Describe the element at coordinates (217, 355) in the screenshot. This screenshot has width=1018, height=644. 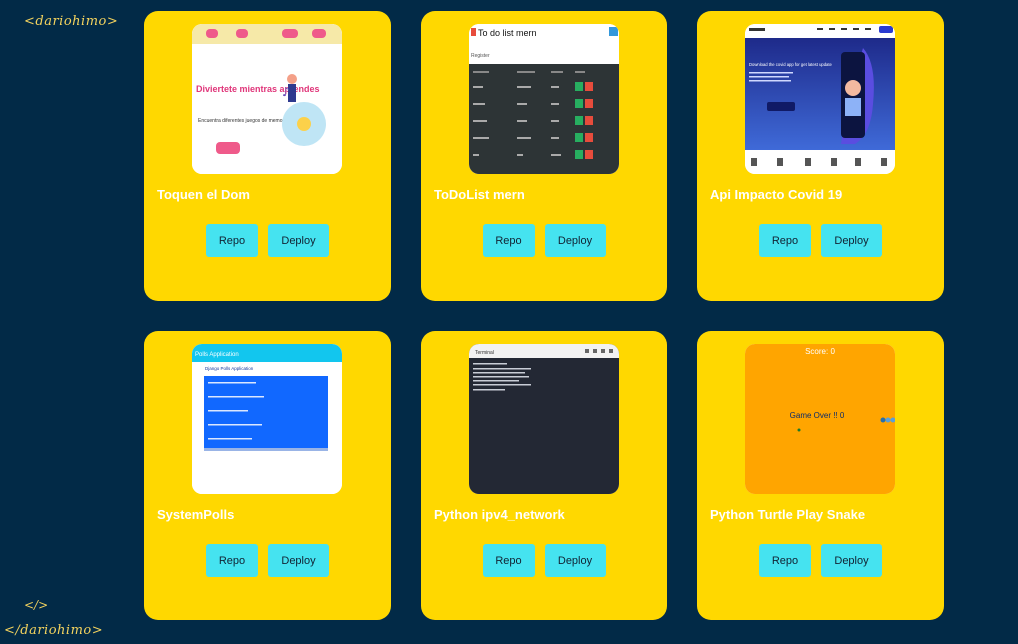
I see `thumb-heading-4: Polls Application` at that location.